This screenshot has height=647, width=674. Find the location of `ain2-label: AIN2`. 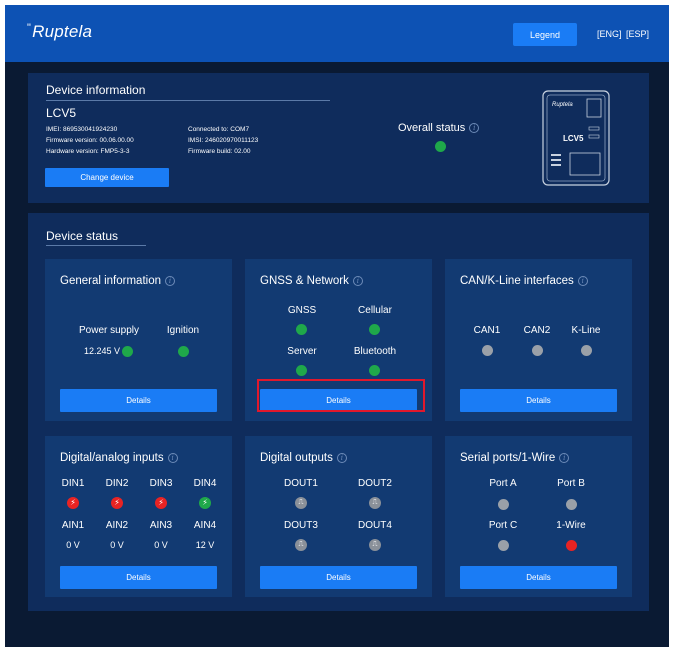

ain2-label: AIN2 is located at coordinates (117, 525).